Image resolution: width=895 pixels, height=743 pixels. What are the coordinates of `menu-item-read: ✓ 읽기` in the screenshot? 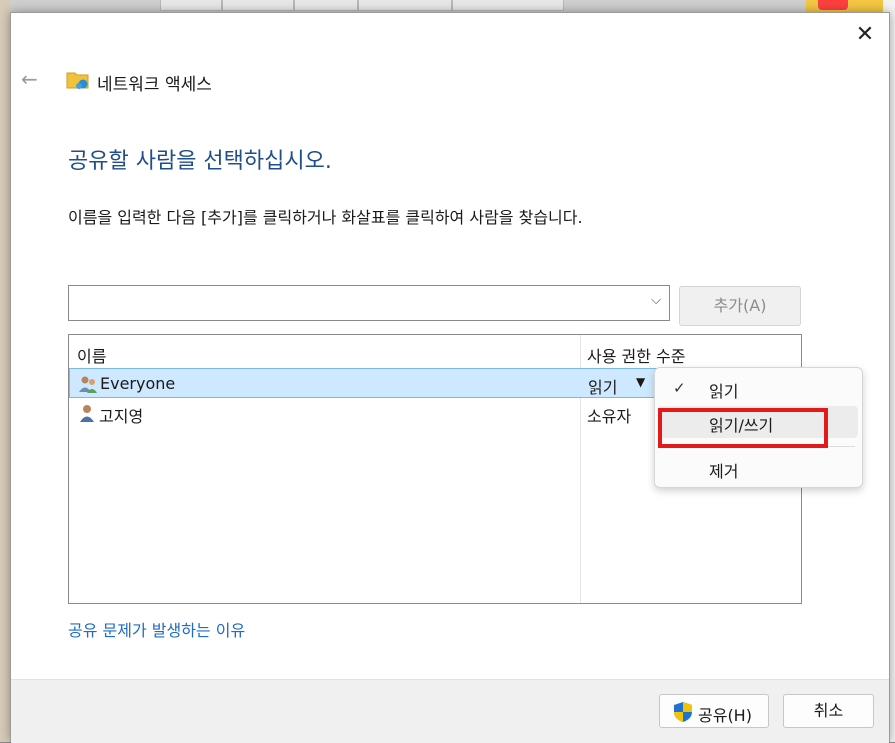 It's located at (758, 388).